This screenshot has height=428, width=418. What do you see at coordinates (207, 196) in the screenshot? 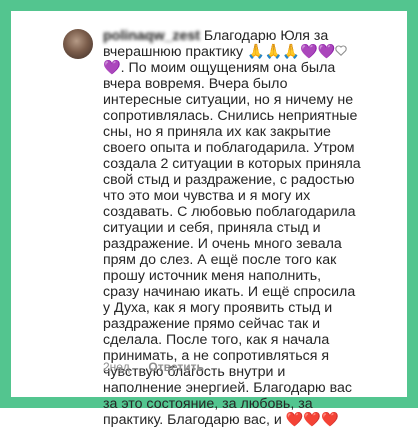
I see `comment-line: что это мои чувства и я могу их` at bounding box center [207, 196].